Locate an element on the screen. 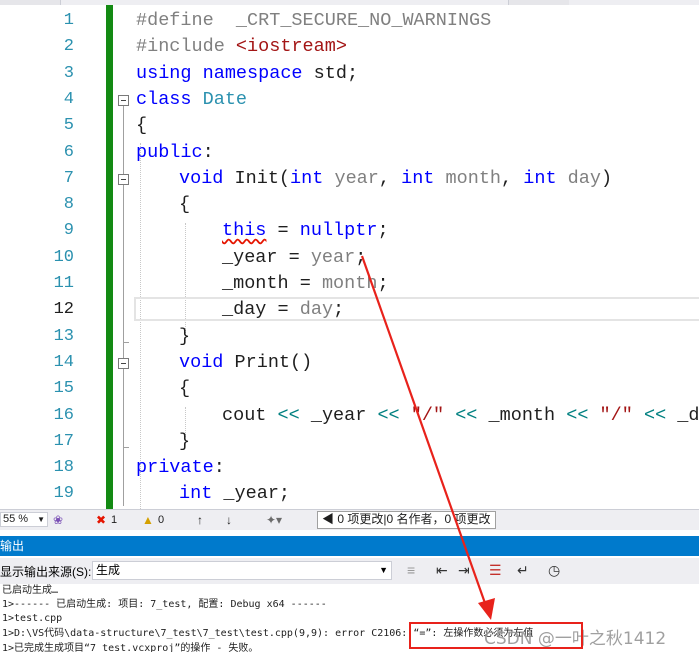 Image resolution: width=699 pixels, height=652 pixels. arrow-head is located at coordinates (486, 609).